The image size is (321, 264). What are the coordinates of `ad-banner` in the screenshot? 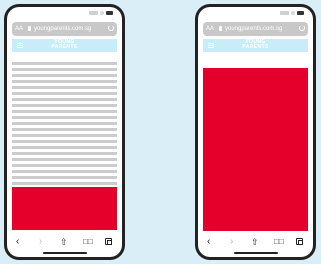 It's located at (64, 208).